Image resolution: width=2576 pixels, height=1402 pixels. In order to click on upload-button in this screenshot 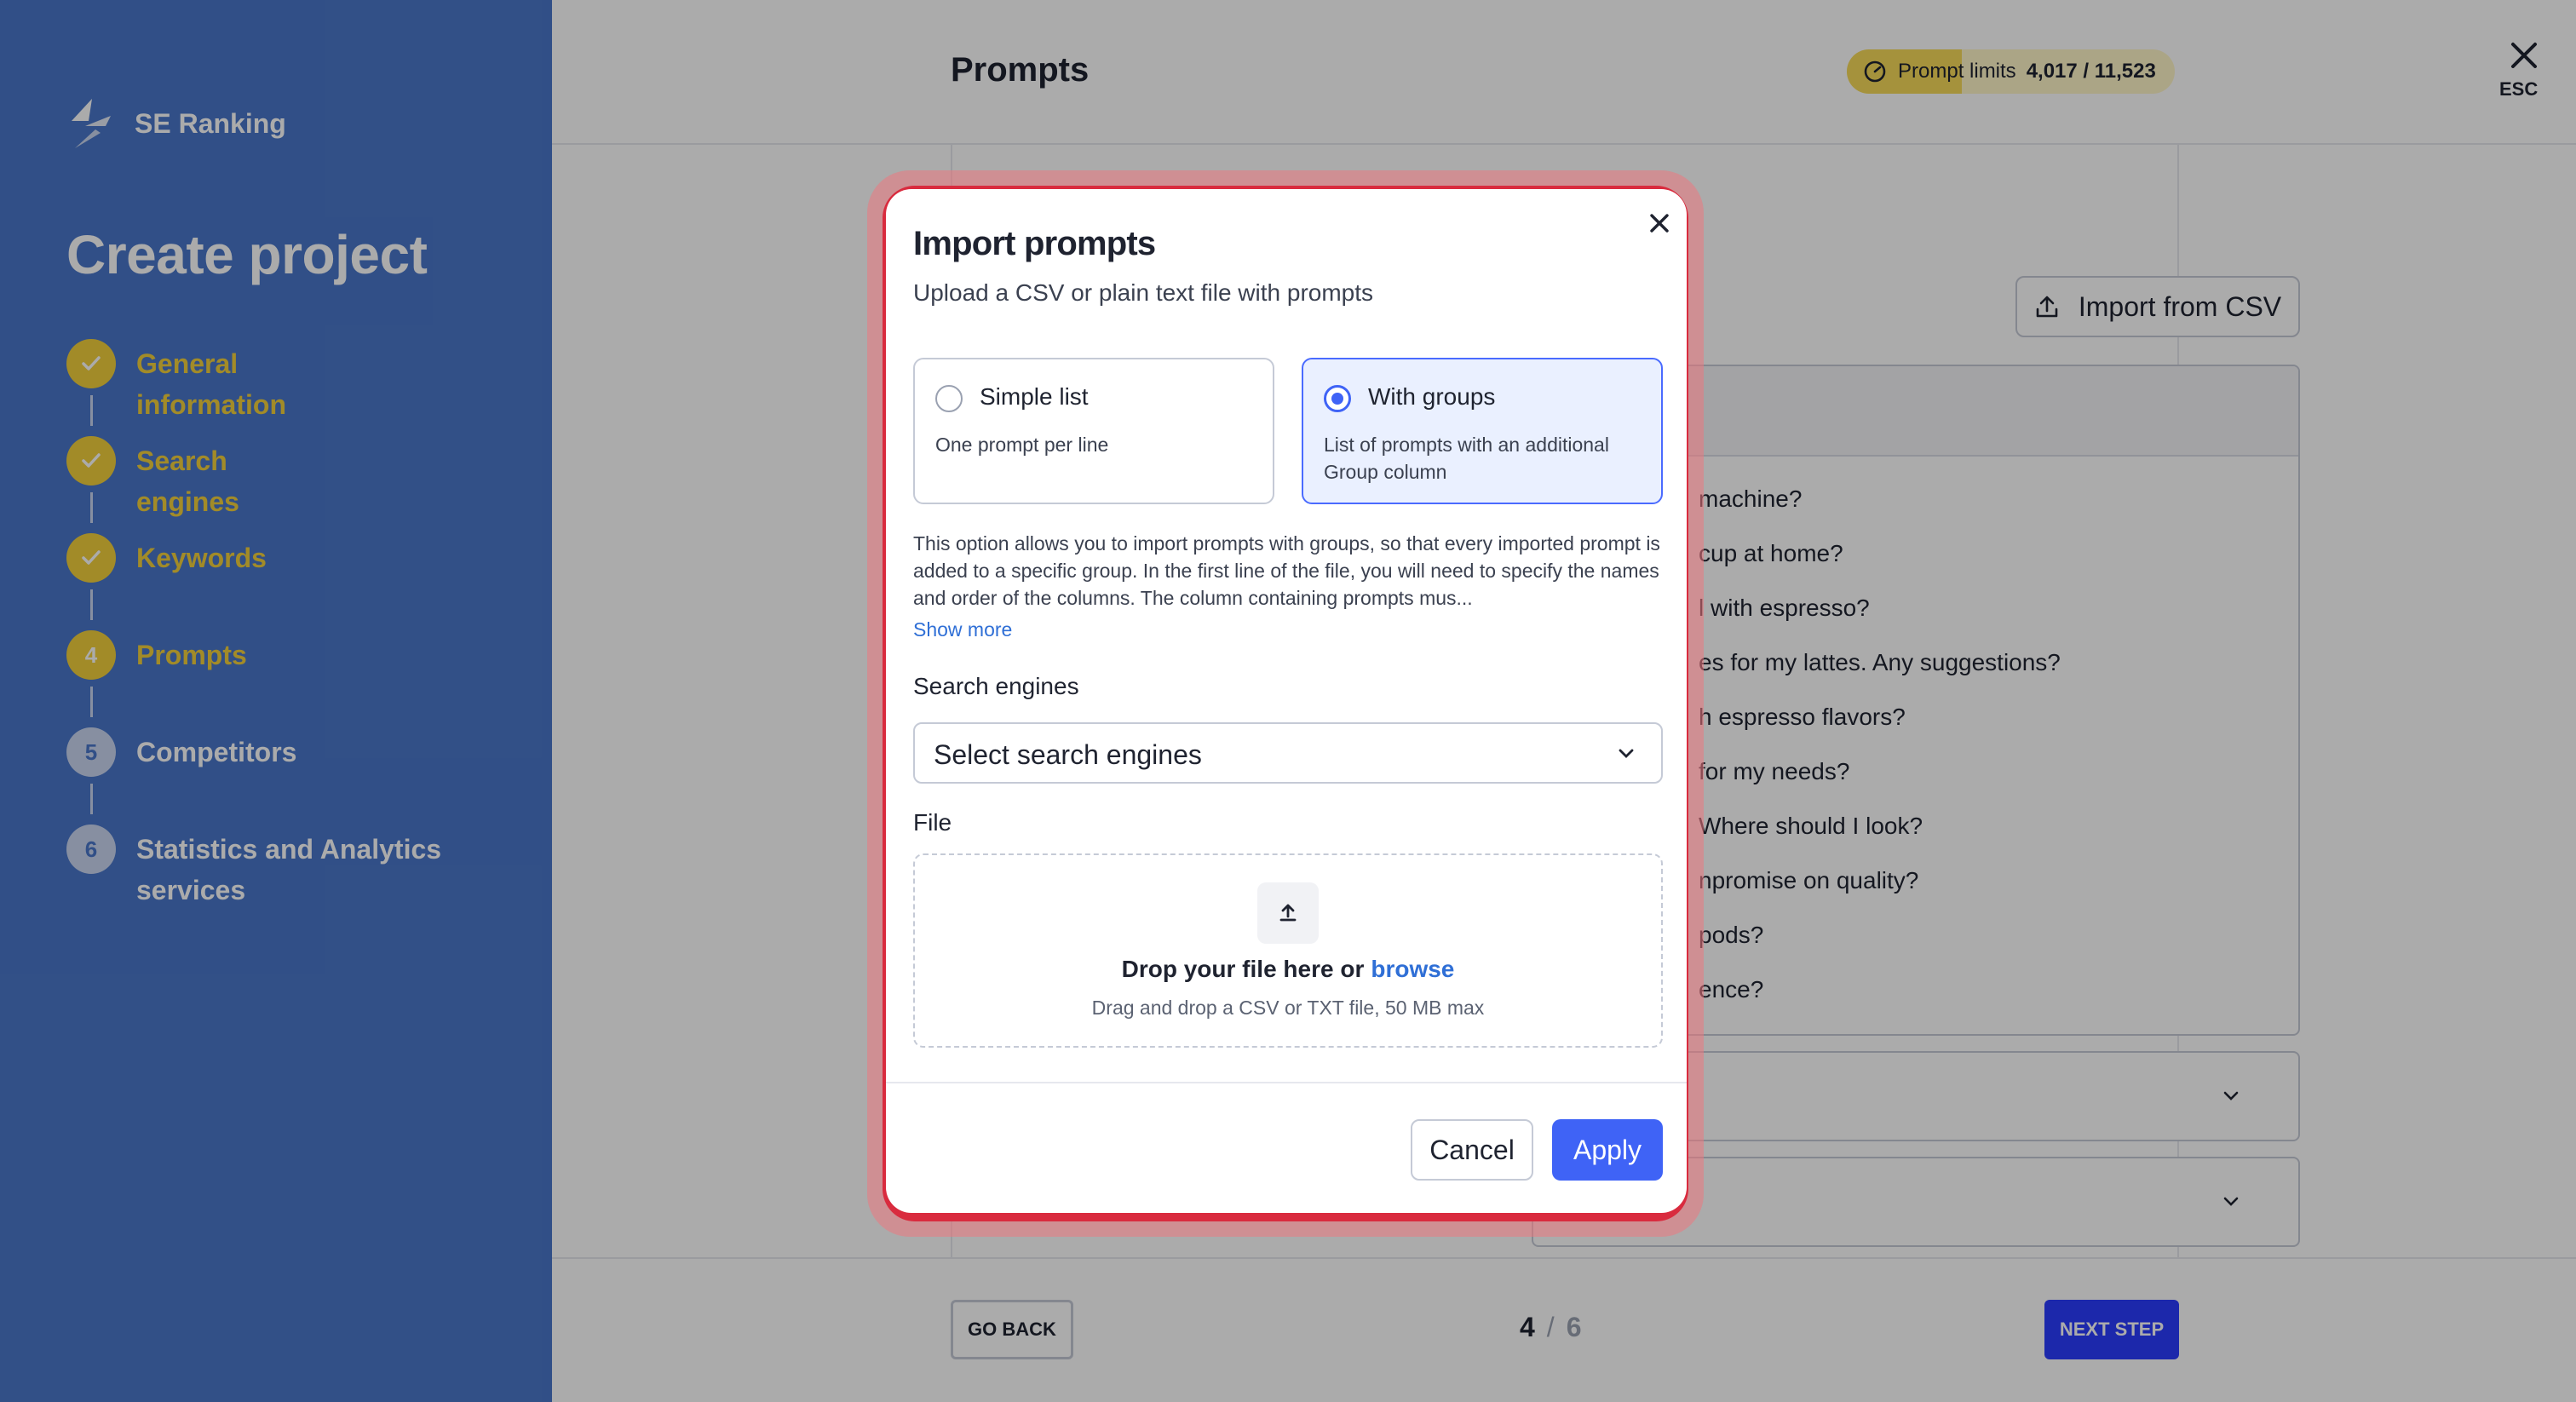, I will do `click(1288, 913)`.